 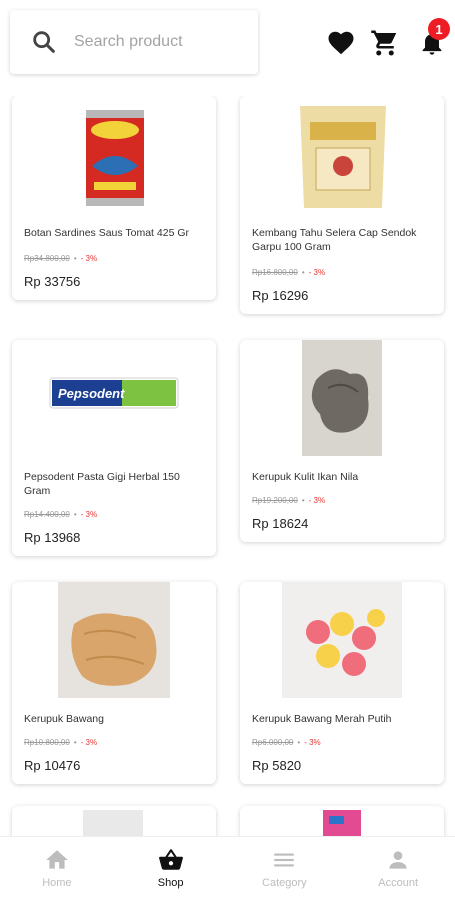 I want to click on cart-icon, so click(x=384, y=43).